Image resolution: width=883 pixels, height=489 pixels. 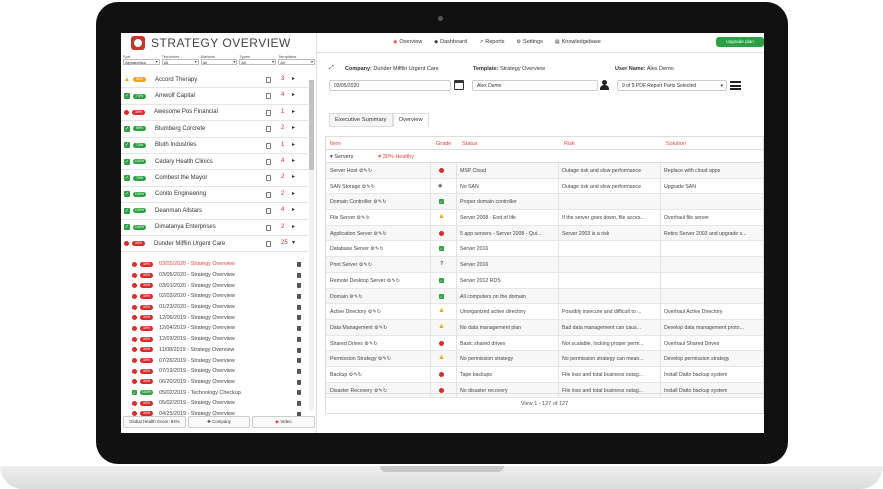 What do you see at coordinates (214, 162) in the screenshot?
I see `client-row: ✓ 100% Cedary Health Clinics 4 ▸` at bounding box center [214, 162].